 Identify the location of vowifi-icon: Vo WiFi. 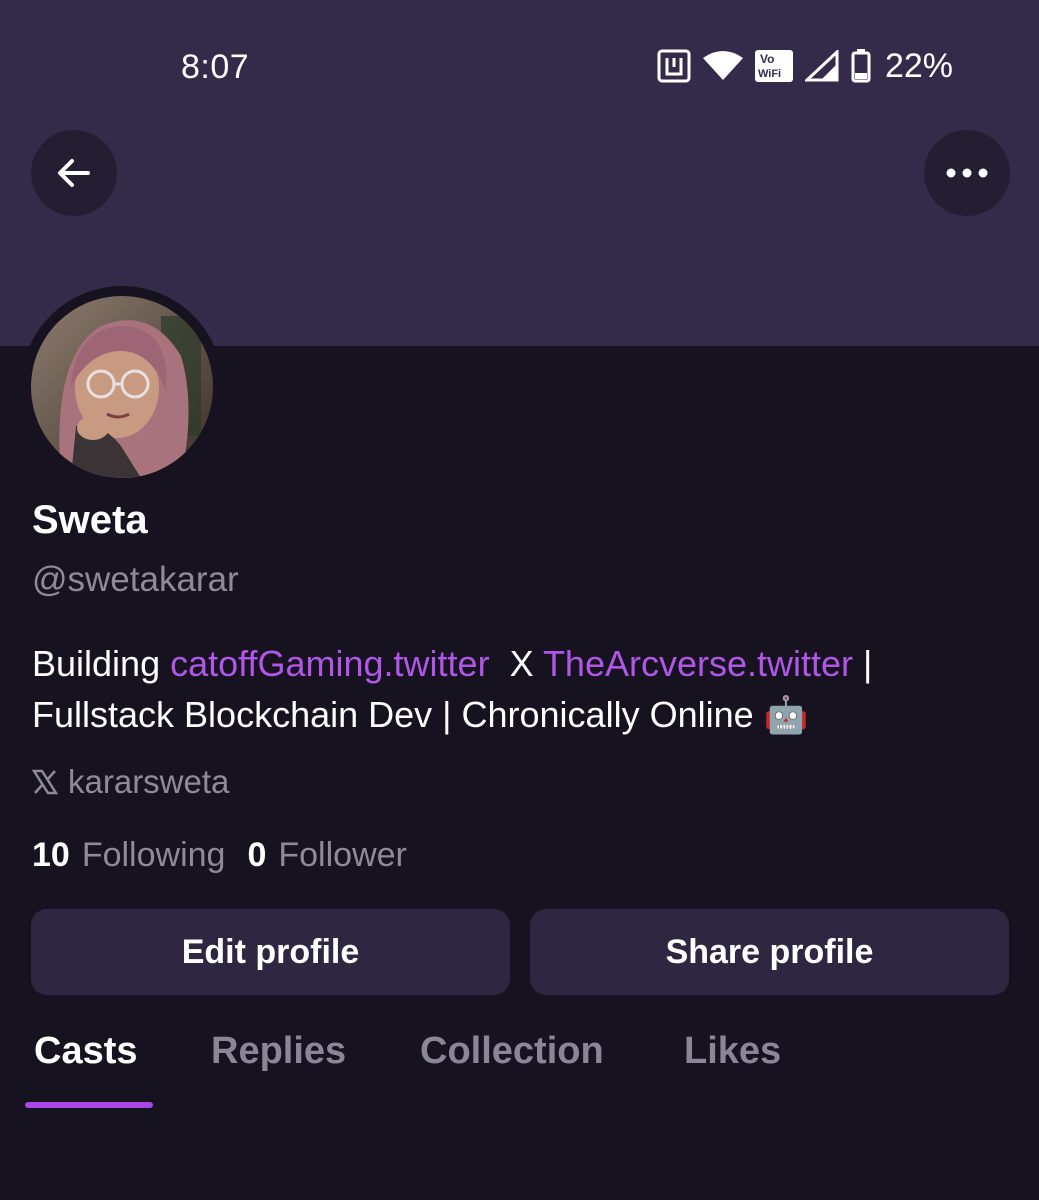
(773, 66).